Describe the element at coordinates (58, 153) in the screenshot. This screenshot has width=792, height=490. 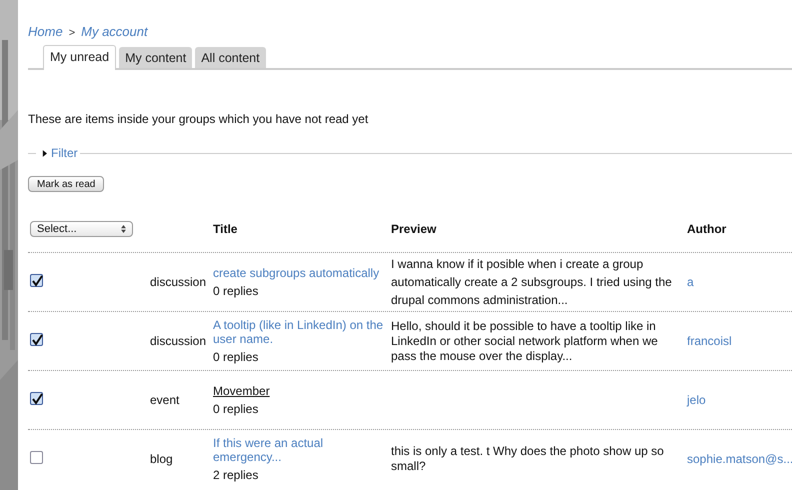
I see `filter-toggle: Filter` at that location.